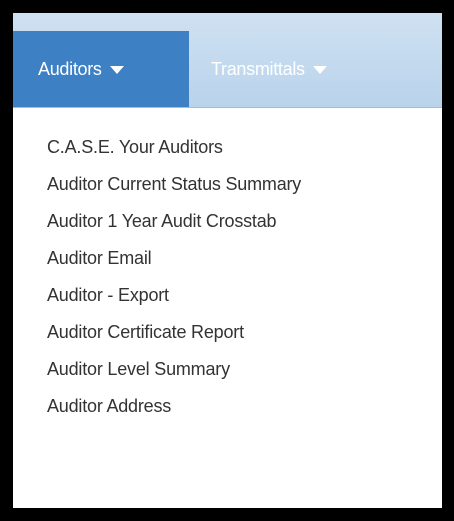 This screenshot has width=454, height=521. I want to click on menu-item-auditor-1-year-audit-crosstab: Auditor 1 Year Audit Crosstab, so click(162, 221).